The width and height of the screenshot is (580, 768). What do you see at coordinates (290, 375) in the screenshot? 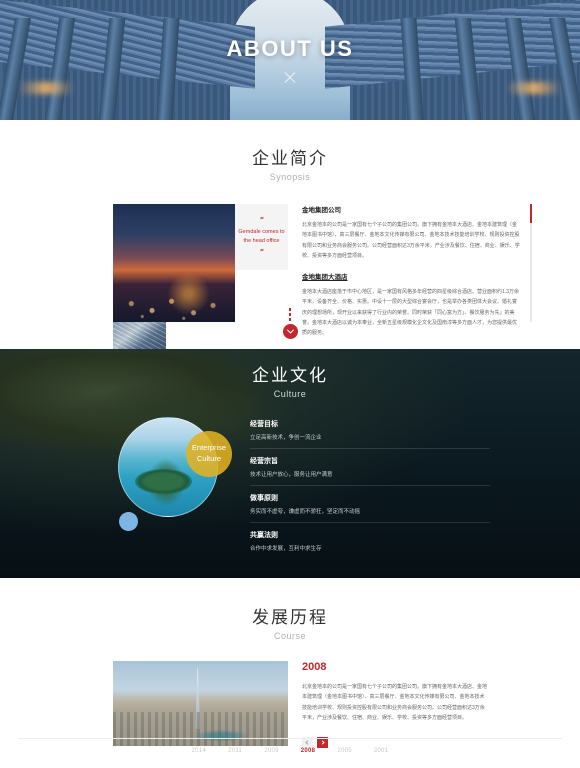
I see `culture-title-cn: 企业文化` at bounding box center [290, 375].